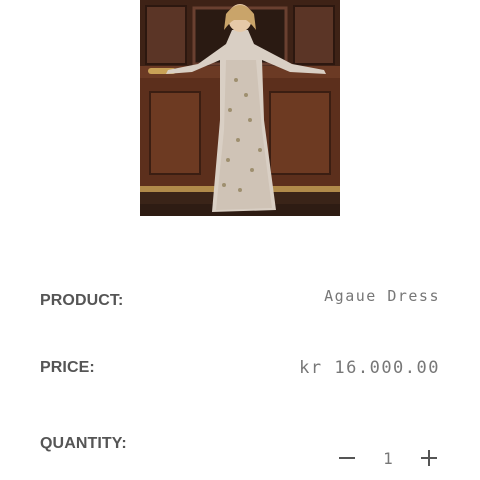  What do you see at coordinates (82, 300) in the screenshot?
I see `product-label: PRODUCT:` at bounding box center [82, 300].